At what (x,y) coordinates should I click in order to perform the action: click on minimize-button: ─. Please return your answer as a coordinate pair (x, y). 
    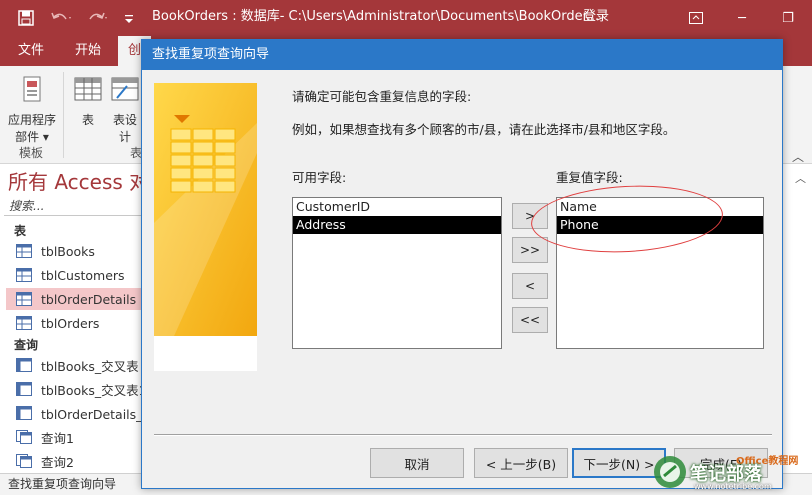
    Looking at the image, I should click on (742, 18).